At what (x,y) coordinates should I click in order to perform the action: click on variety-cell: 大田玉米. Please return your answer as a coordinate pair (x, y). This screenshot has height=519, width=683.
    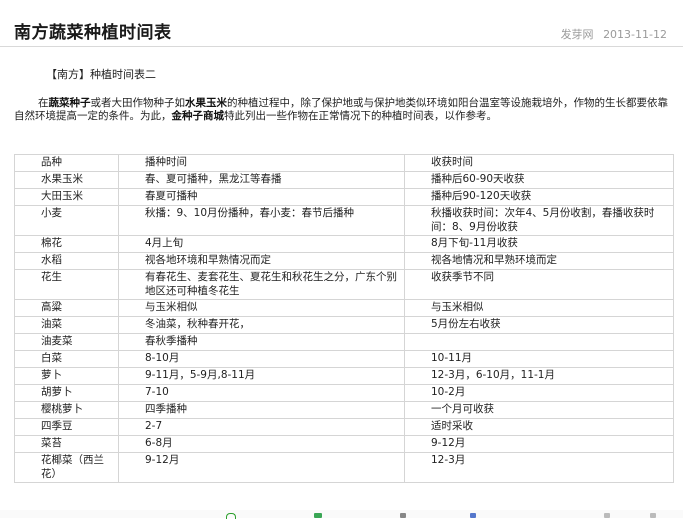
    Looking at the image, I should click on (66, 197).